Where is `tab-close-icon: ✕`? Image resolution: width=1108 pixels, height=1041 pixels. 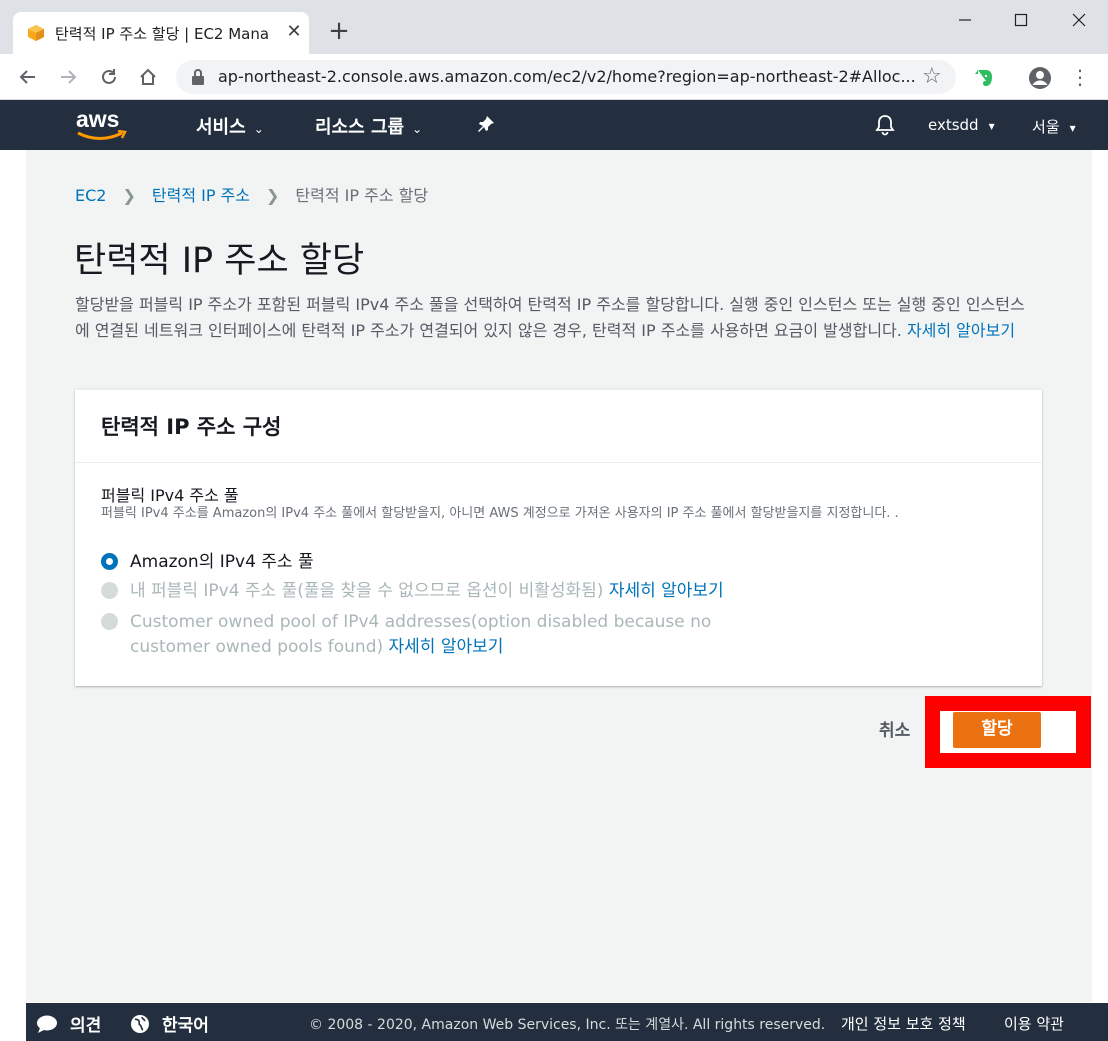
tab-close-icon: ✕ is located at coordinates (294, 32).